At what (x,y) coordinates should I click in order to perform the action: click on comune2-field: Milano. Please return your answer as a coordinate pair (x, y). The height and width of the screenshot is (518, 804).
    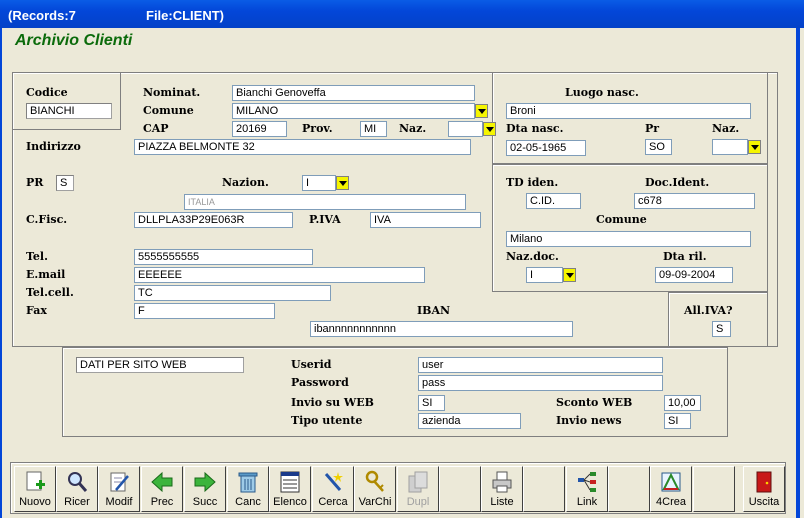
    Looking at the image, I should click on (628, 239).